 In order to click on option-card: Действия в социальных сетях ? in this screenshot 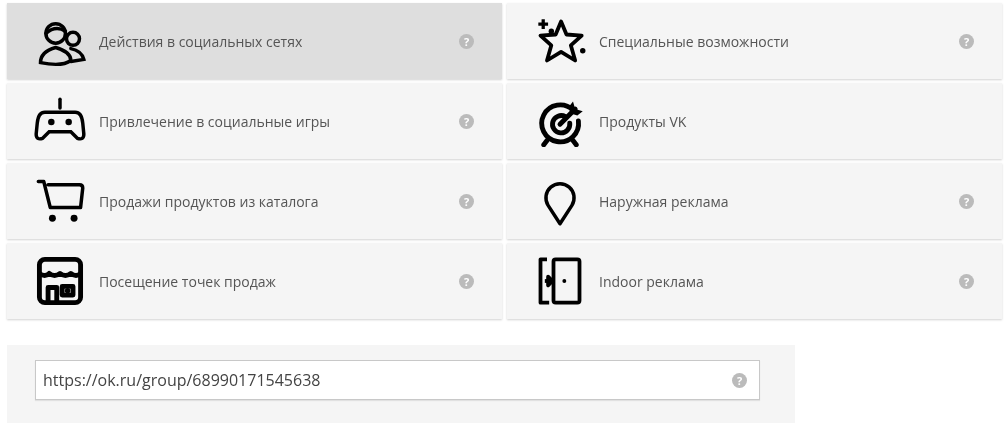, I will do `click(254, 41)`.